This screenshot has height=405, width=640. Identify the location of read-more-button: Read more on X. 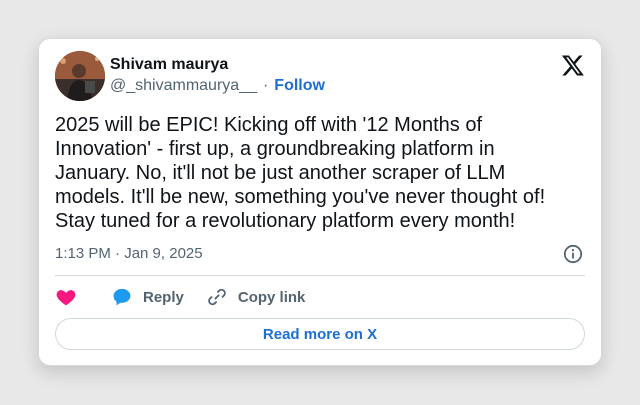
(320, 334).